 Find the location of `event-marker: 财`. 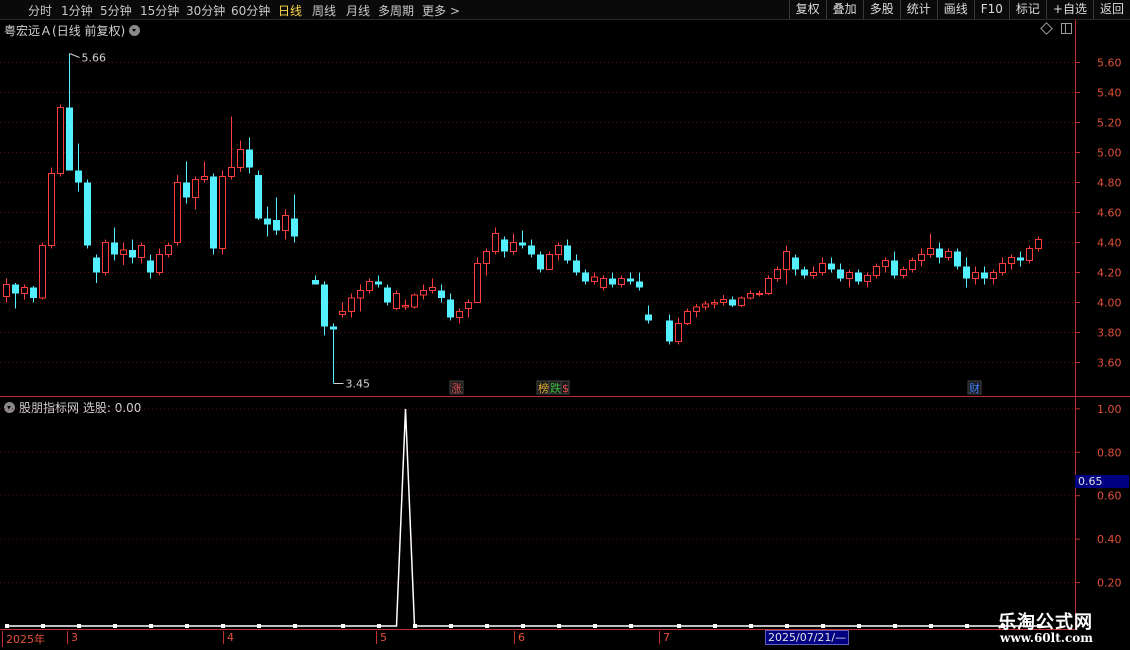

event-marker: 财 is located at coordinates (974, 388).